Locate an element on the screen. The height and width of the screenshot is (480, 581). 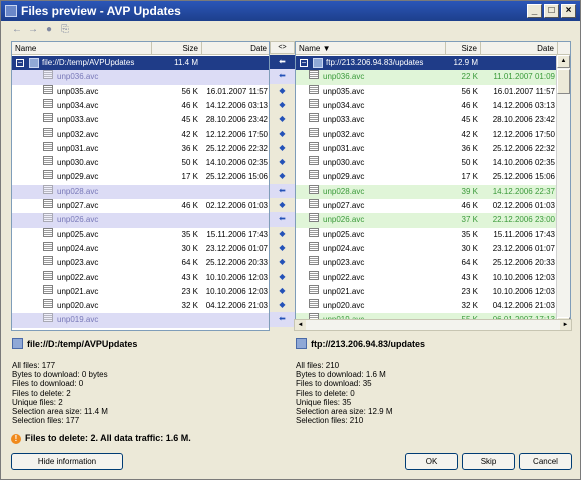
copy-icon: ⎘ is located at coordinates (65, 30).